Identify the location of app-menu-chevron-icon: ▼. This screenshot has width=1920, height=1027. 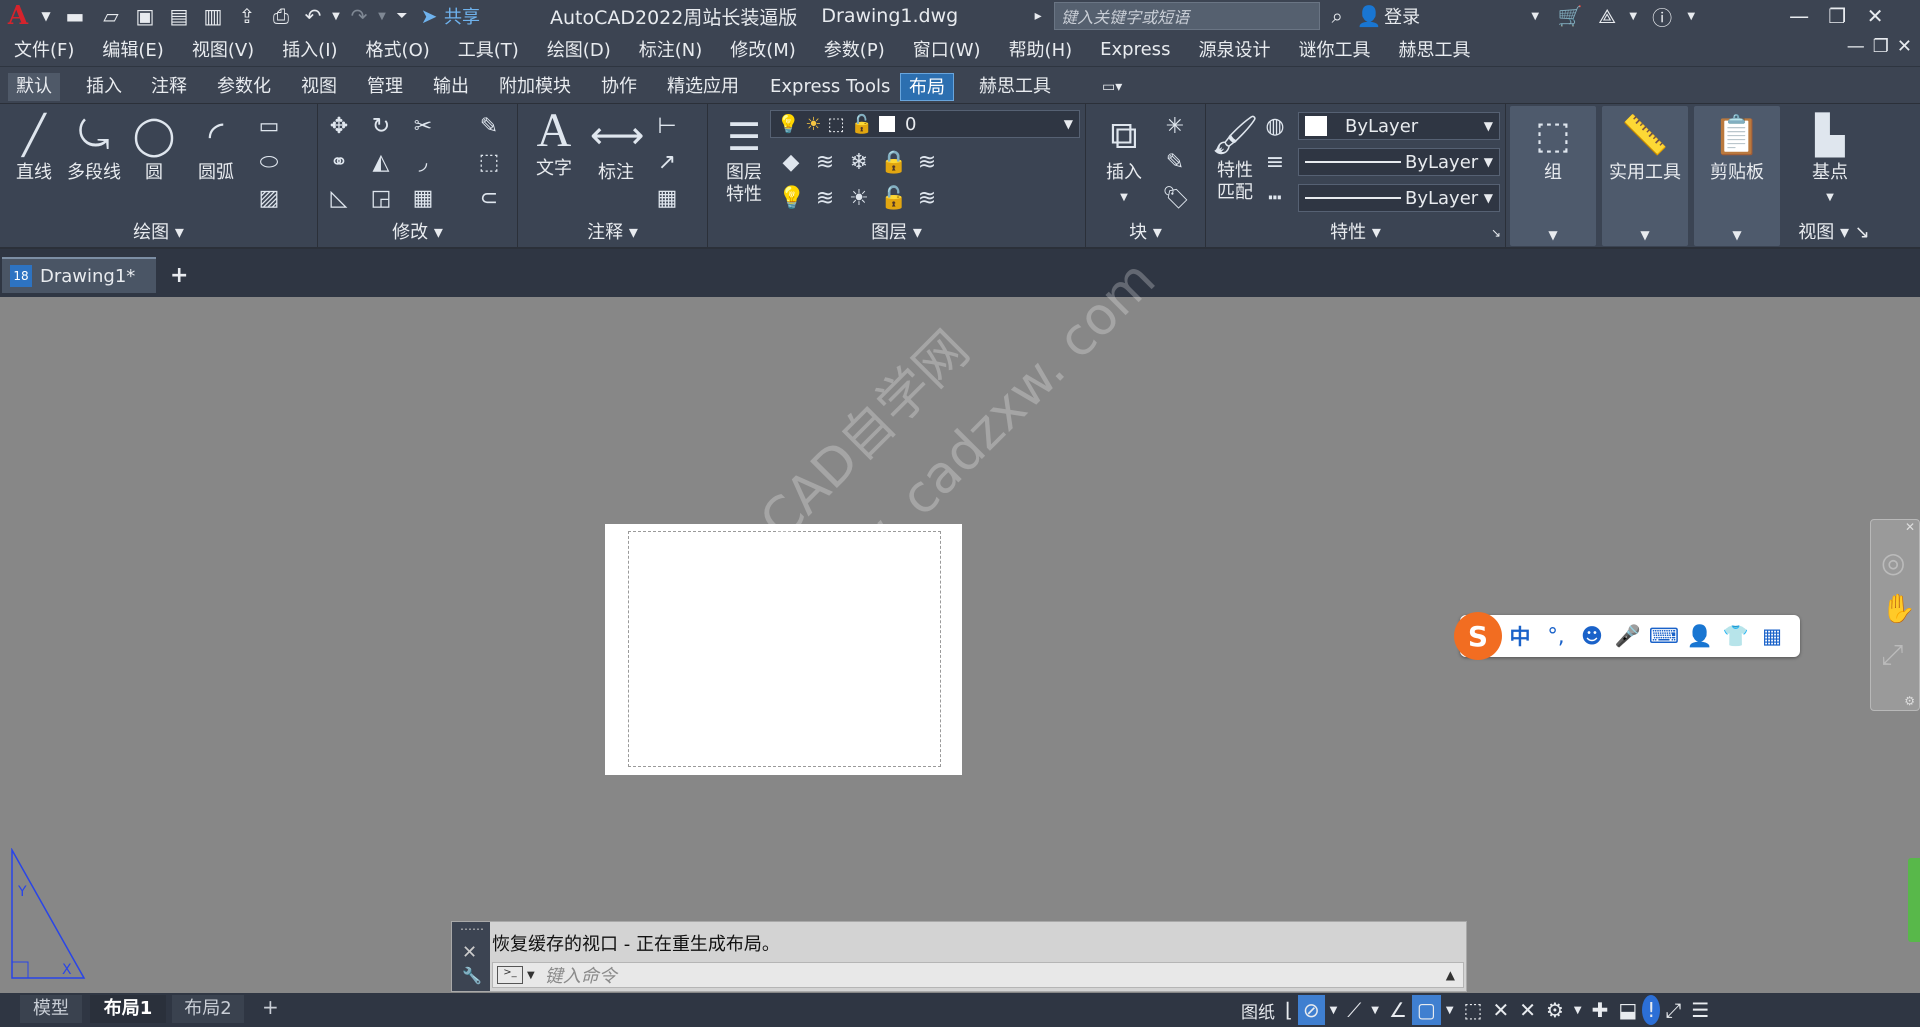
(46, 16).